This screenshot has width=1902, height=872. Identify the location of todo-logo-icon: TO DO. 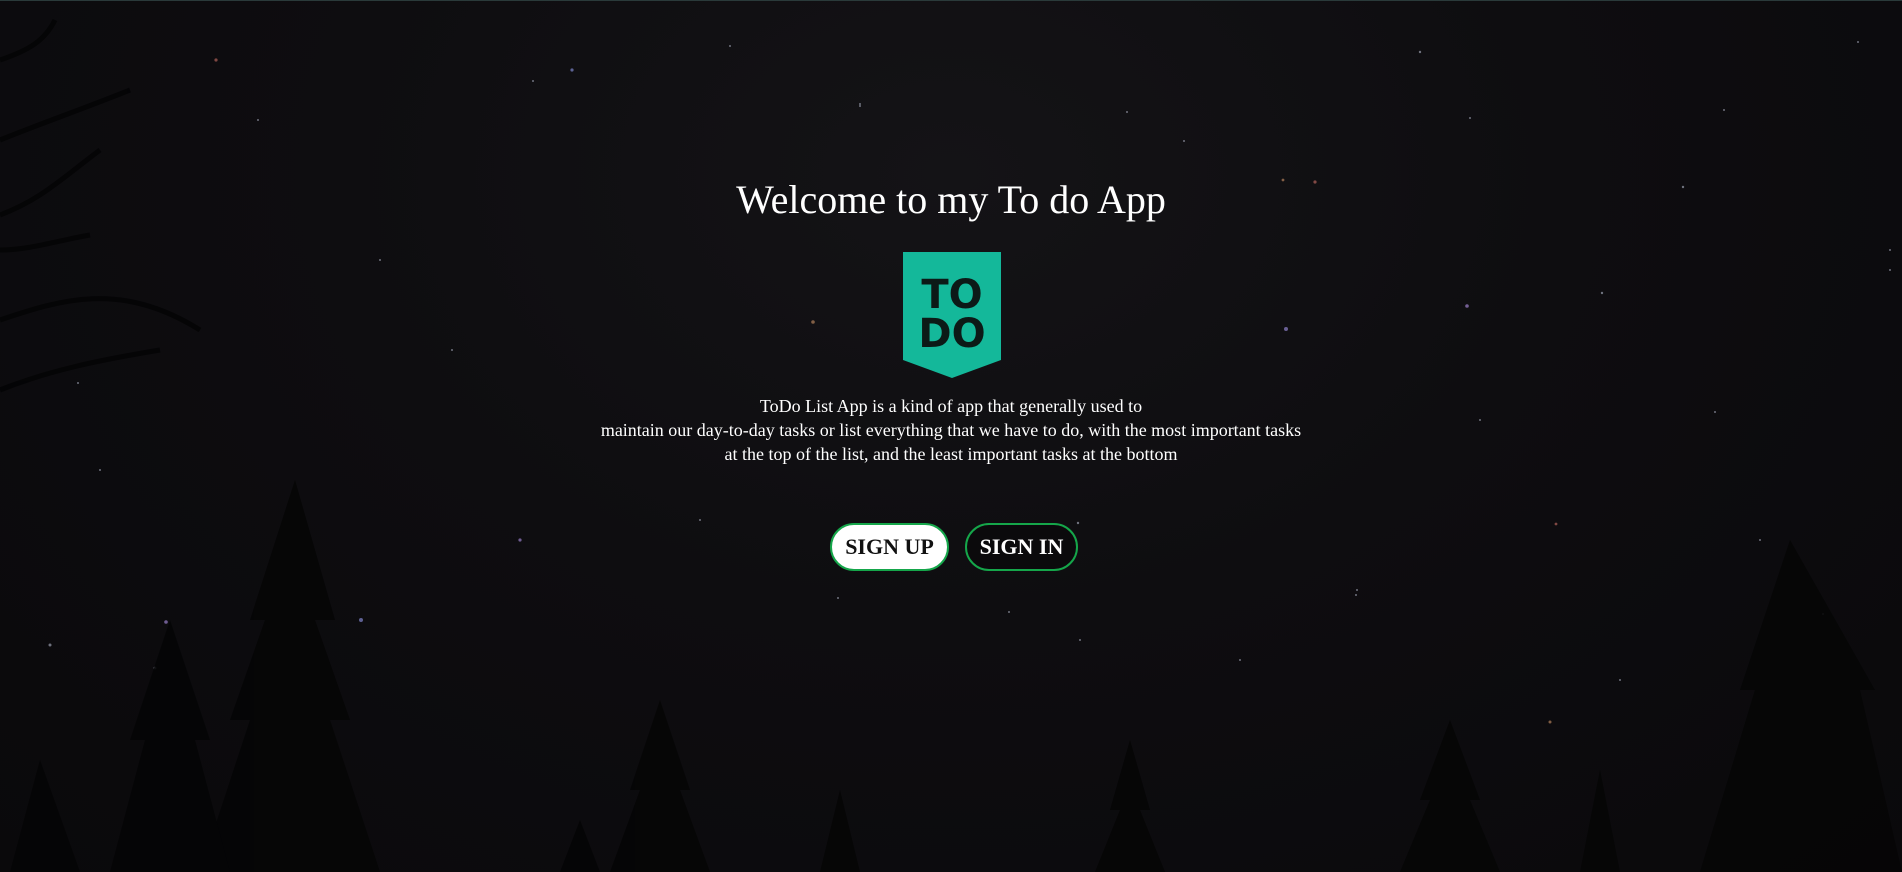
(952, 315).